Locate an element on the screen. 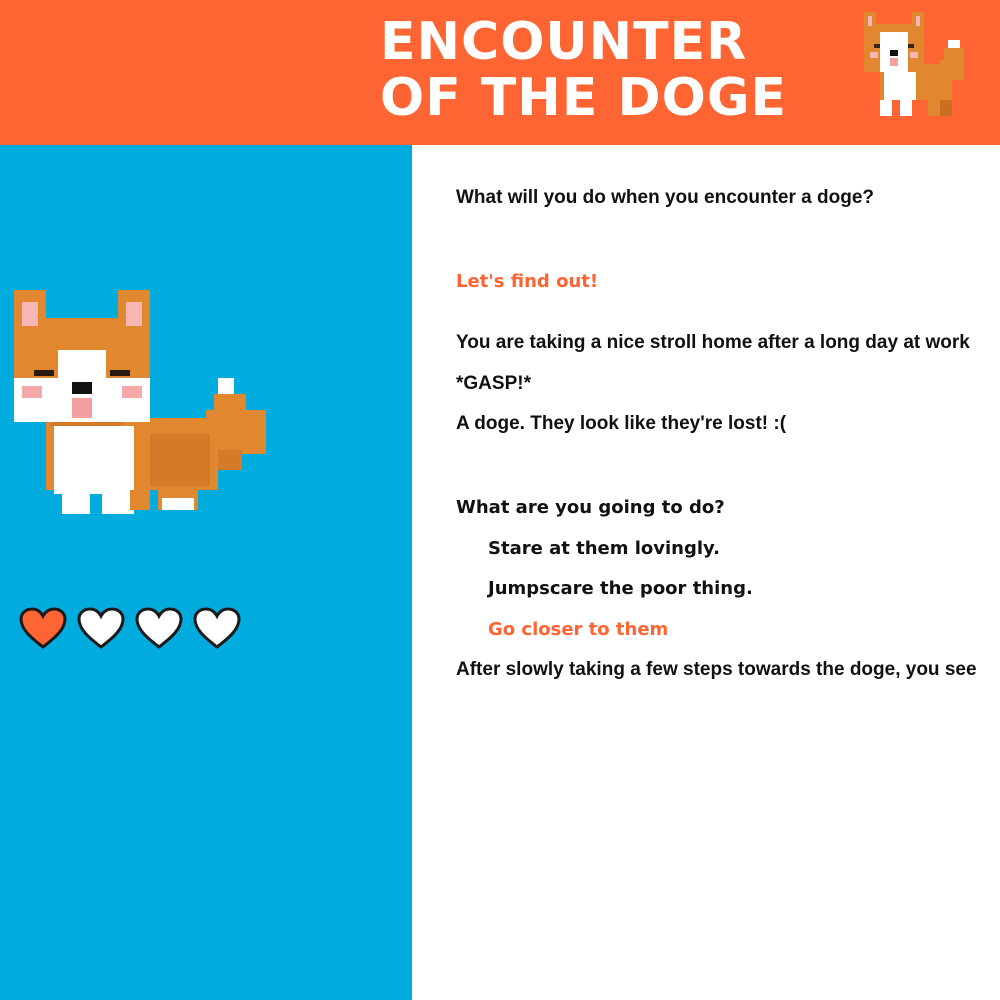  choice-prompt: What are you going to do? is located at coordinates (590, 507).